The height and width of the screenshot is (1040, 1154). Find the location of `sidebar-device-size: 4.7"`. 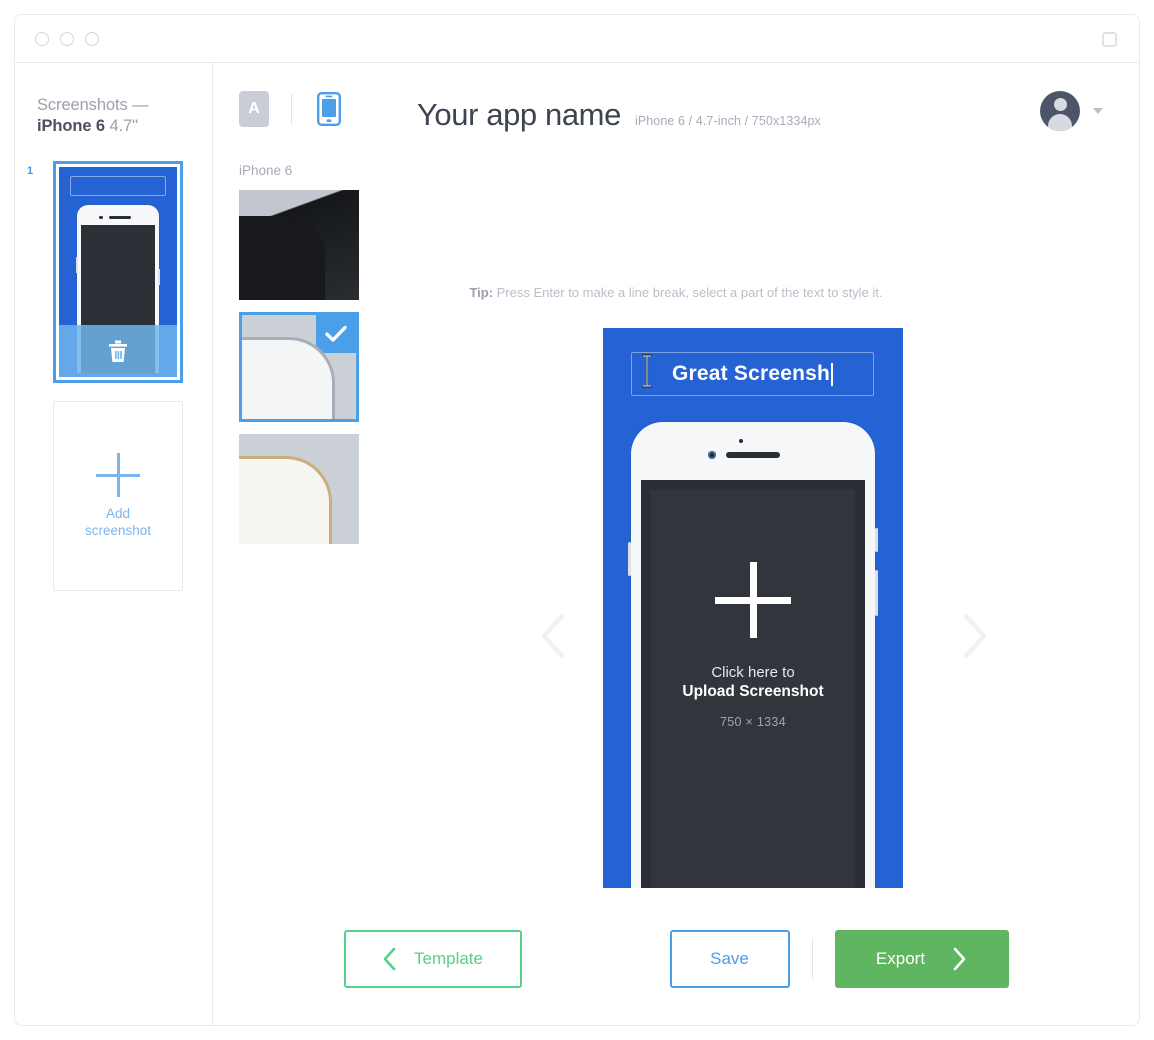

sidebar-device-size: 4.7" is located at coordinates (123, 126).